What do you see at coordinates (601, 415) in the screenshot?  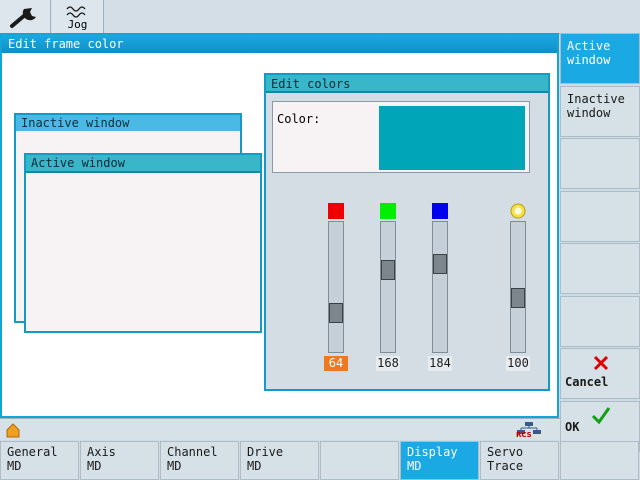 I see `checkmark-icon` at bounding box center [601, 415].